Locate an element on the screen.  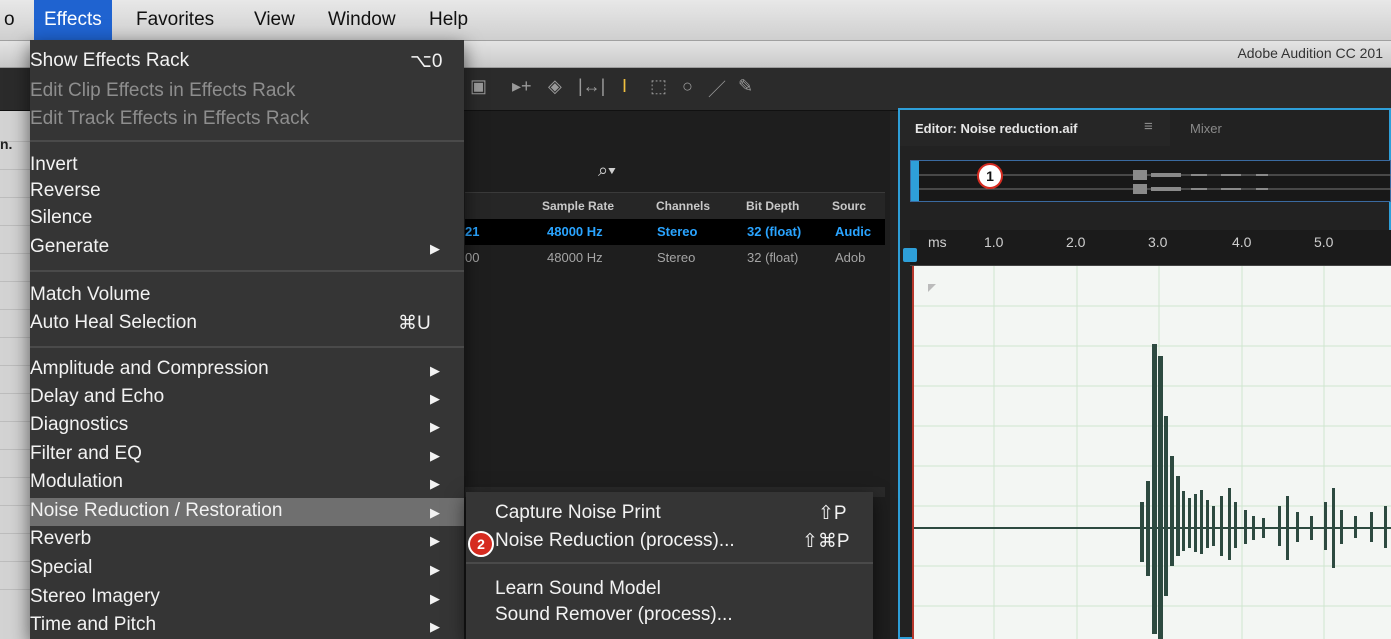
menu-item-modulation: Modulation is located at coordinates (76, 482).